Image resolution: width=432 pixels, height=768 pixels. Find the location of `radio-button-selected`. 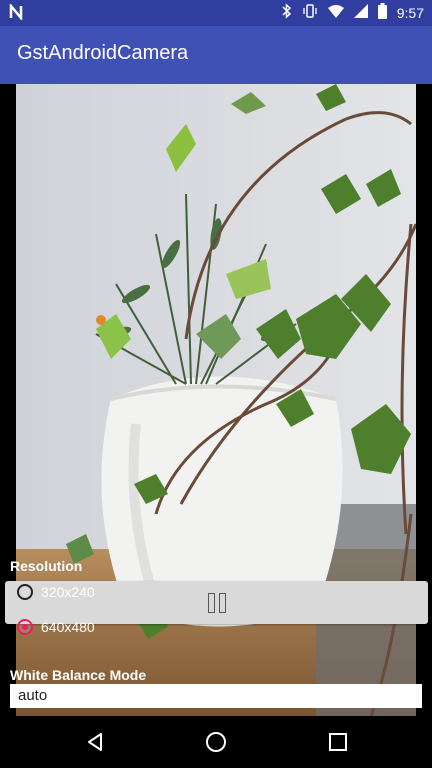

radio-button-selected is located at coordinates (25, 627).